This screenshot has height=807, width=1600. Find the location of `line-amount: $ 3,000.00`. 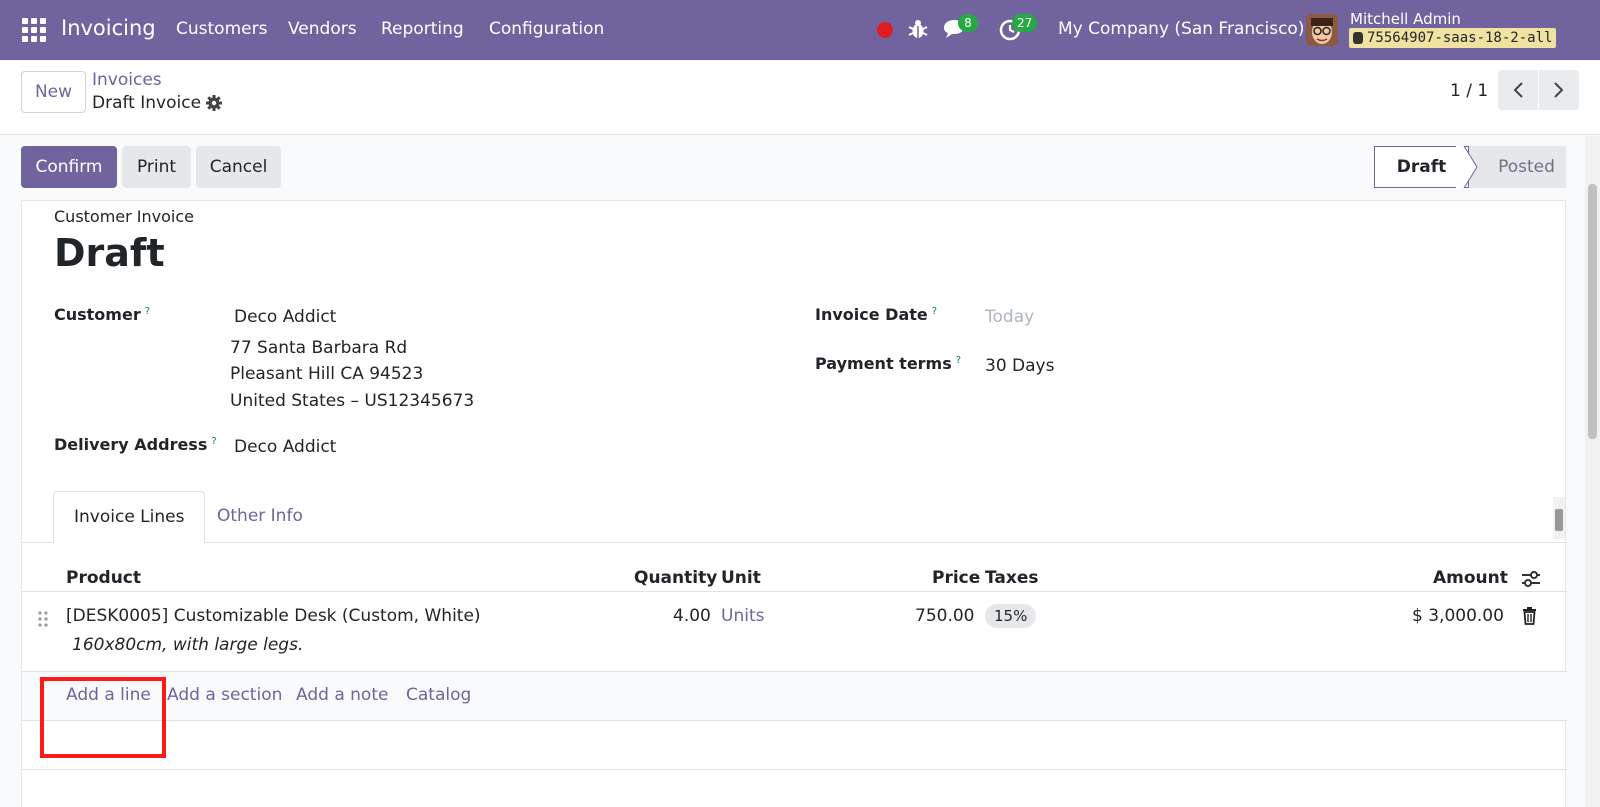

line-amount: $ 3,000.00 is located at coordinates (1458, 616).